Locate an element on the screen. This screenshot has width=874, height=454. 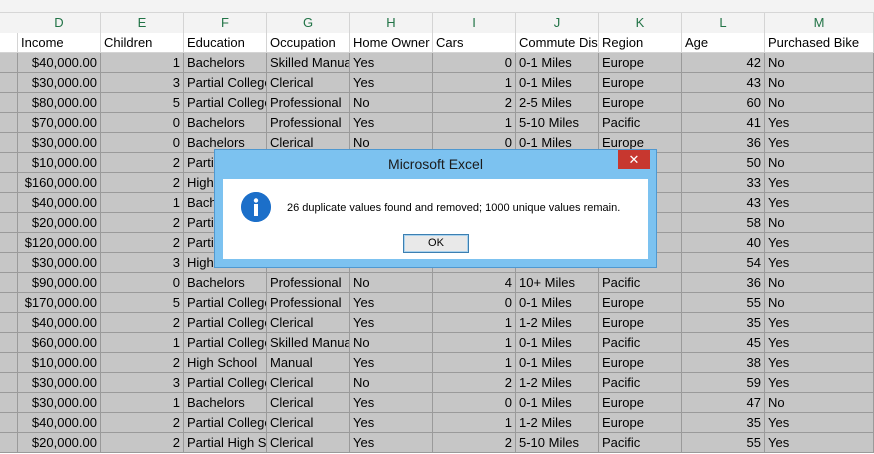
table-cell: 58 is located at coordinates (723, 223).